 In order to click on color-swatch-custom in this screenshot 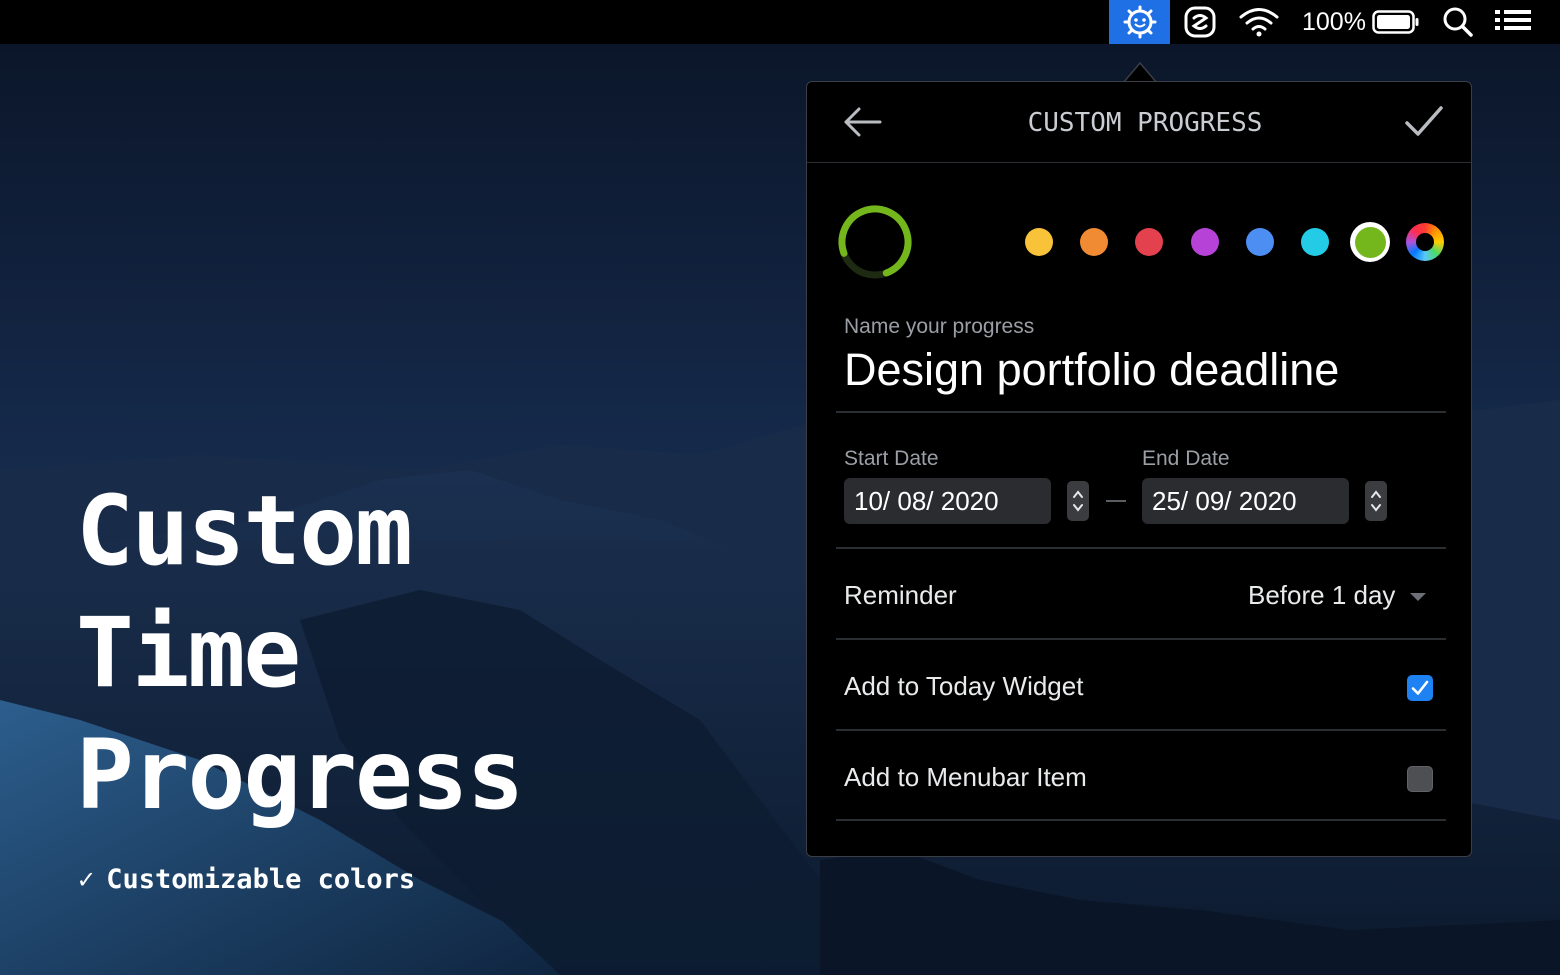, I will do `click(1425, 242)`.